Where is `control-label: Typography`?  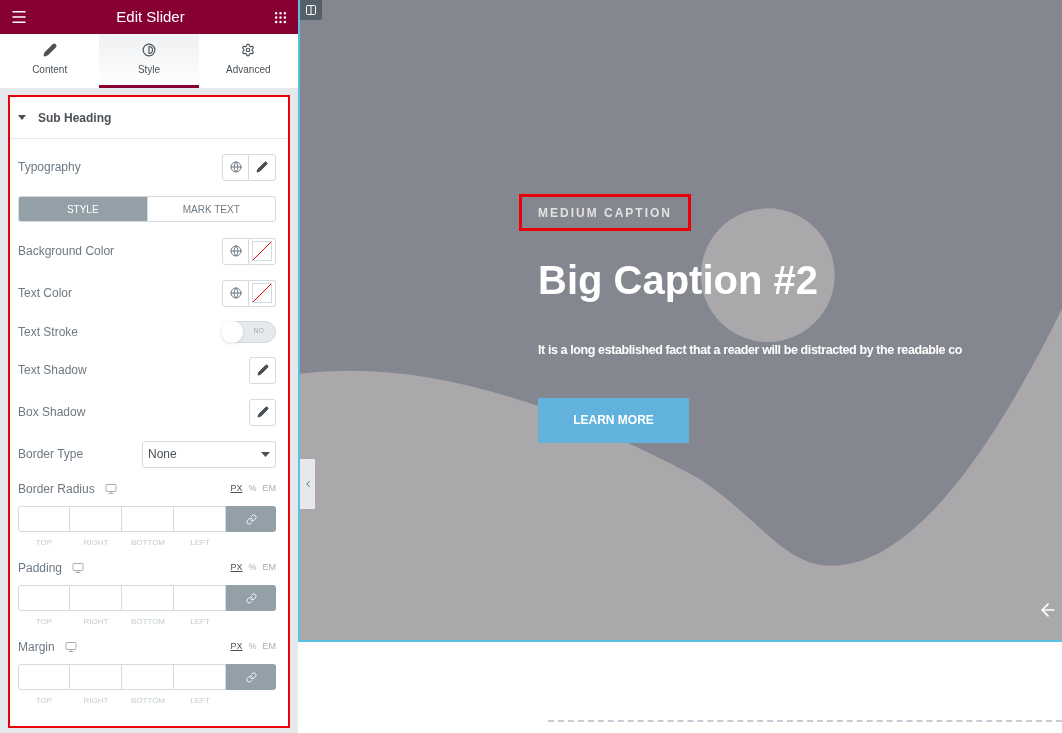 control-label: Typography is located at coordinates (49, 167).